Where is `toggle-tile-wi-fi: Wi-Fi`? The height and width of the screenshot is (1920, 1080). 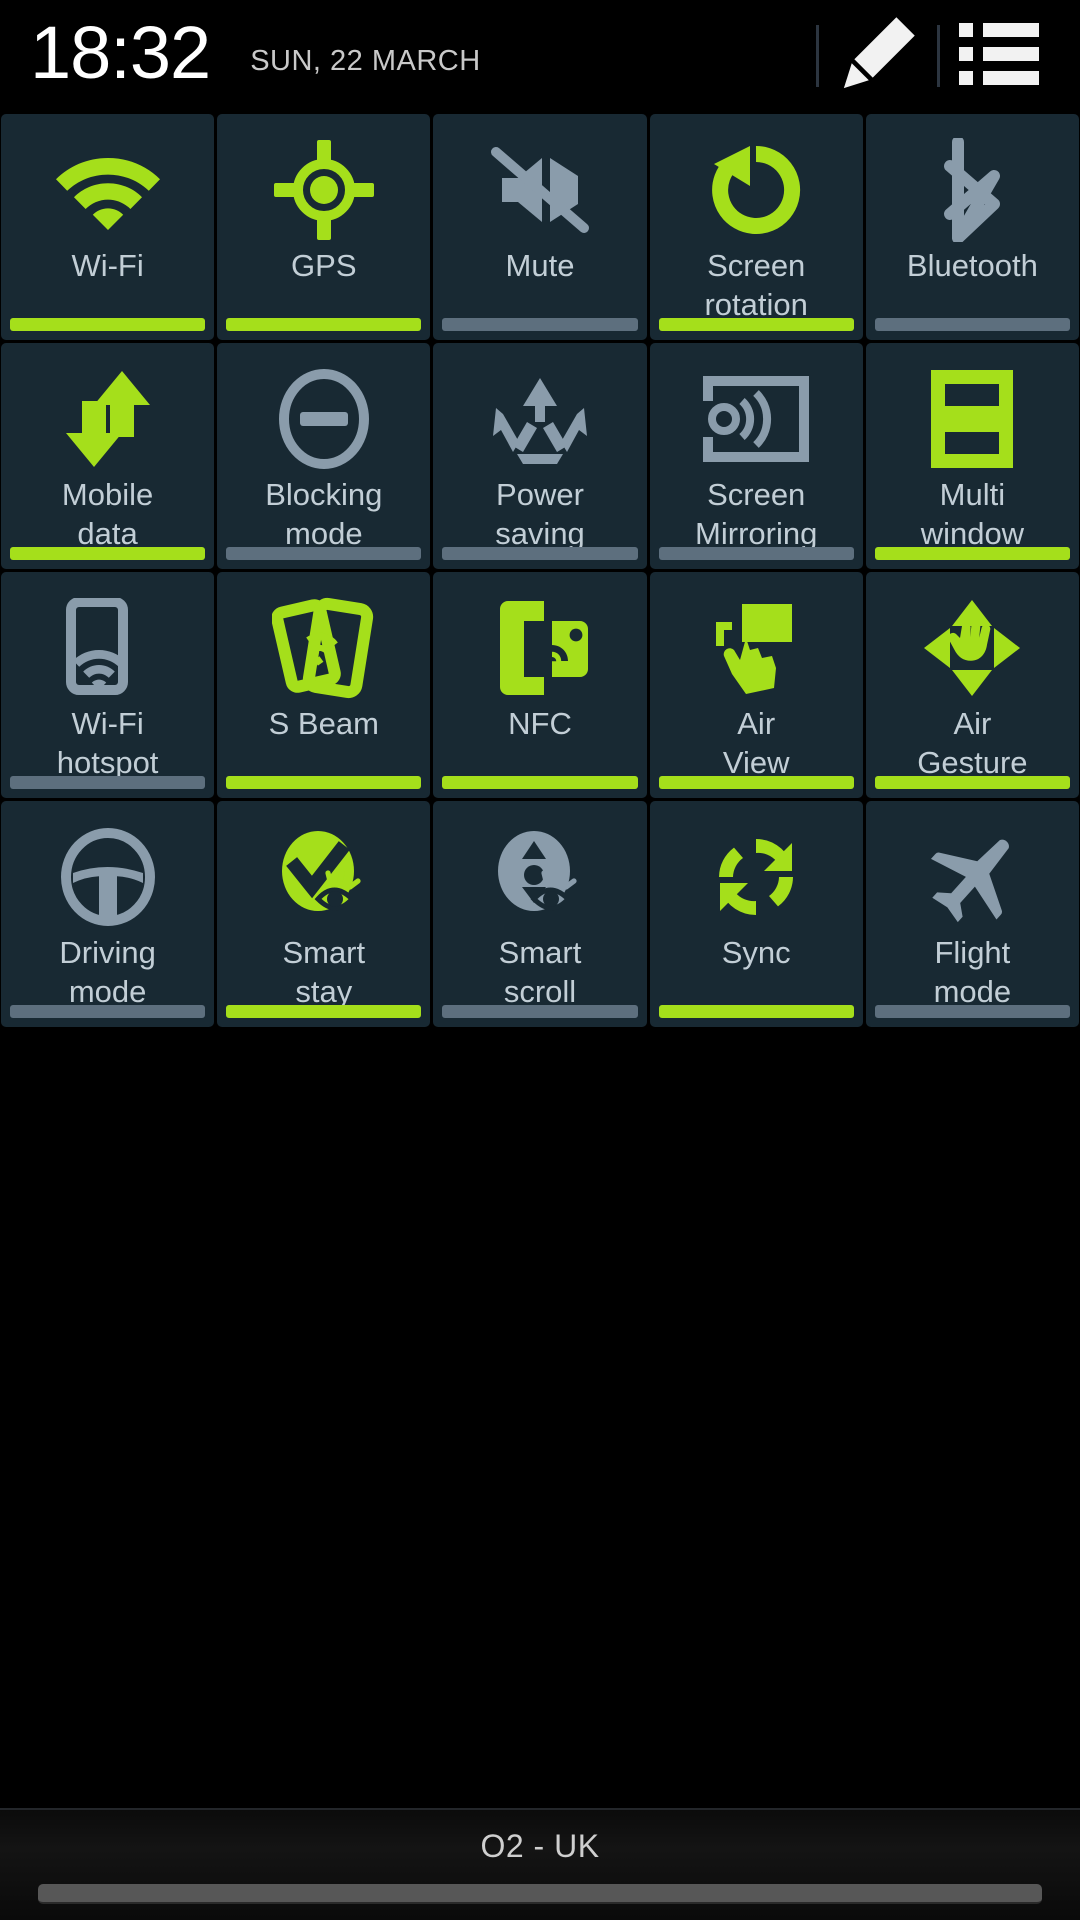
toggle-tile-wi-fi: Wi-Fi is located at coordinates (108, 227).